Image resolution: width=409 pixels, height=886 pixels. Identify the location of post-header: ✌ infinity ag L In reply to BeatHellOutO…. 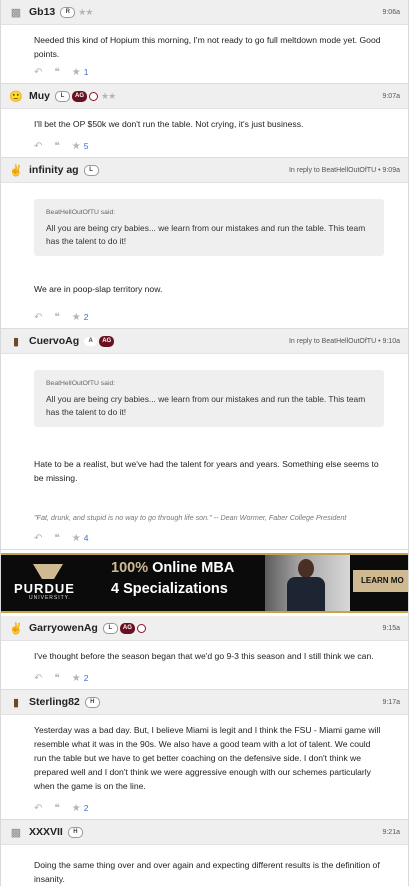
(204, 170).